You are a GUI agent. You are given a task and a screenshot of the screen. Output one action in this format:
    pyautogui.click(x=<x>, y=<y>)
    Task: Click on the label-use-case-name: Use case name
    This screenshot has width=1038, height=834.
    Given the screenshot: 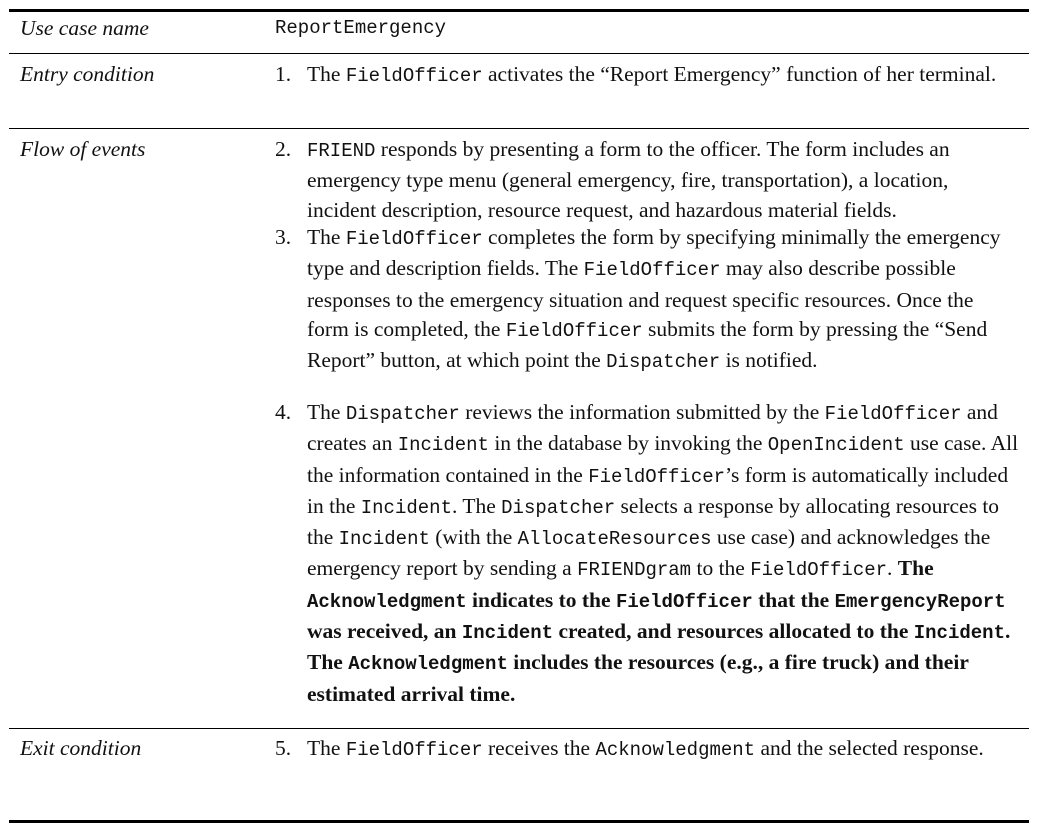 What is the action you would take?
    pyautogui.click(x=84, y=28)
    